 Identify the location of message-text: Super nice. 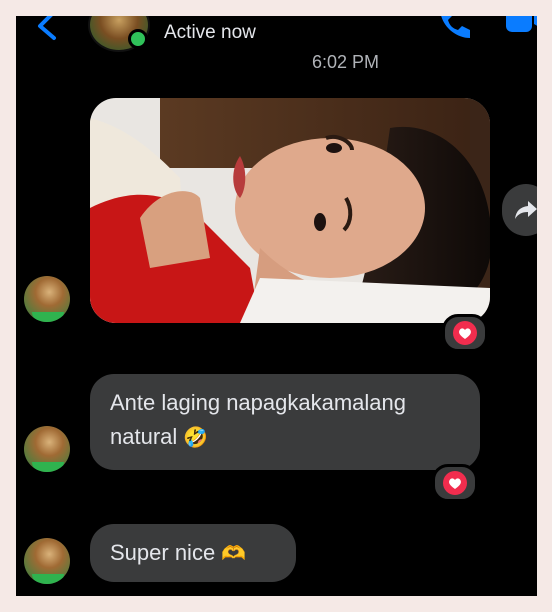
(163, 552).